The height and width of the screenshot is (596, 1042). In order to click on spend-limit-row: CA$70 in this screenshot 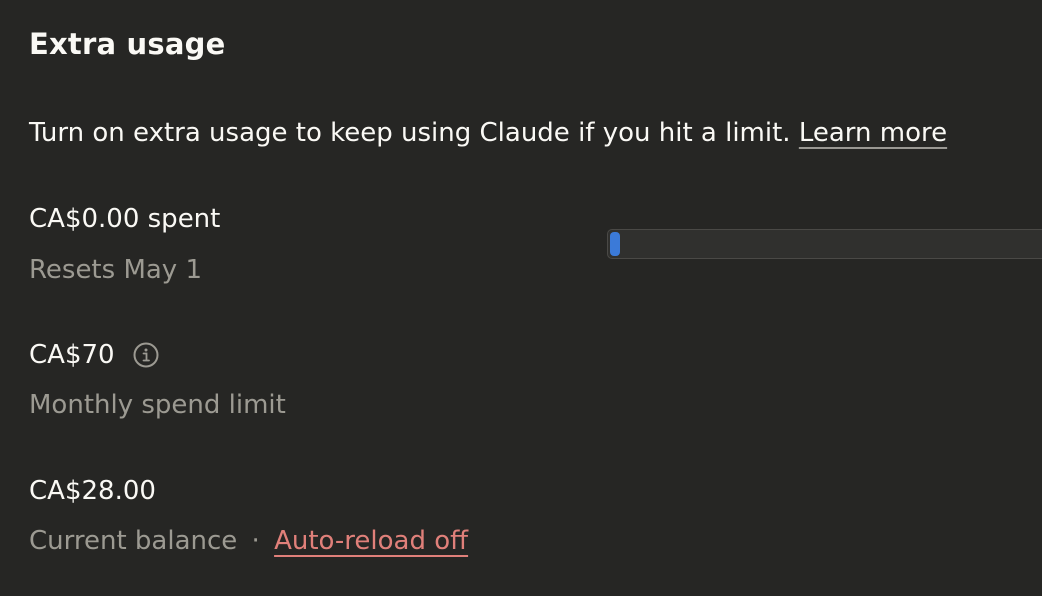, I will do `click(94, 355)`.